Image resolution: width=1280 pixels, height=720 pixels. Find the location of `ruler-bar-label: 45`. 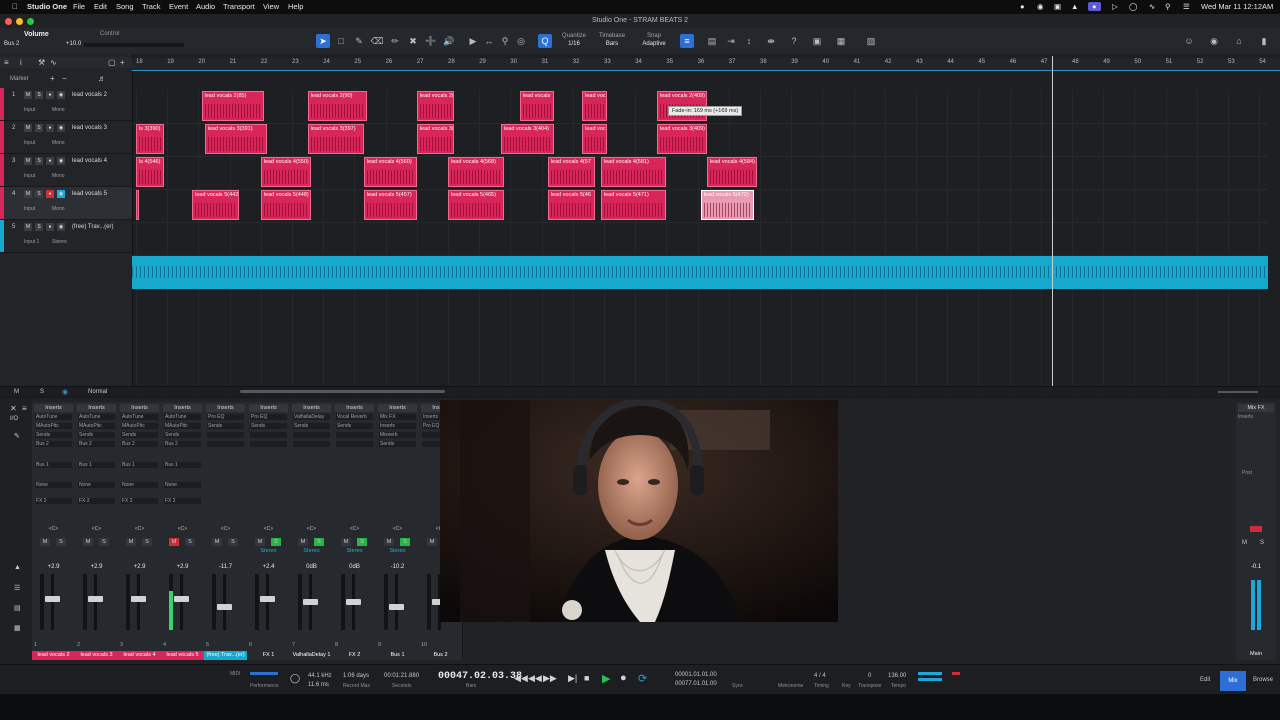

ruler-bar-label: 45 is located at coordinates (981, 62).